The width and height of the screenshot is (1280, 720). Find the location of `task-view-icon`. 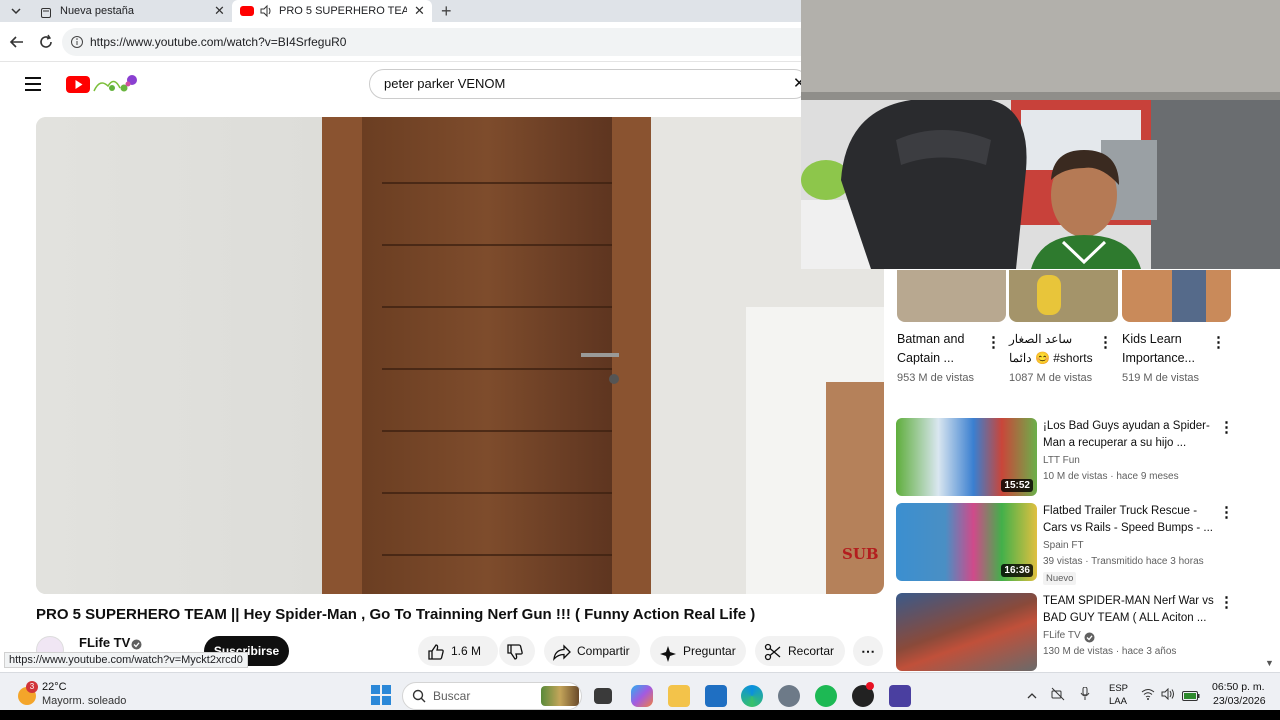

task-view-icon is located at coordinates (603, 696).